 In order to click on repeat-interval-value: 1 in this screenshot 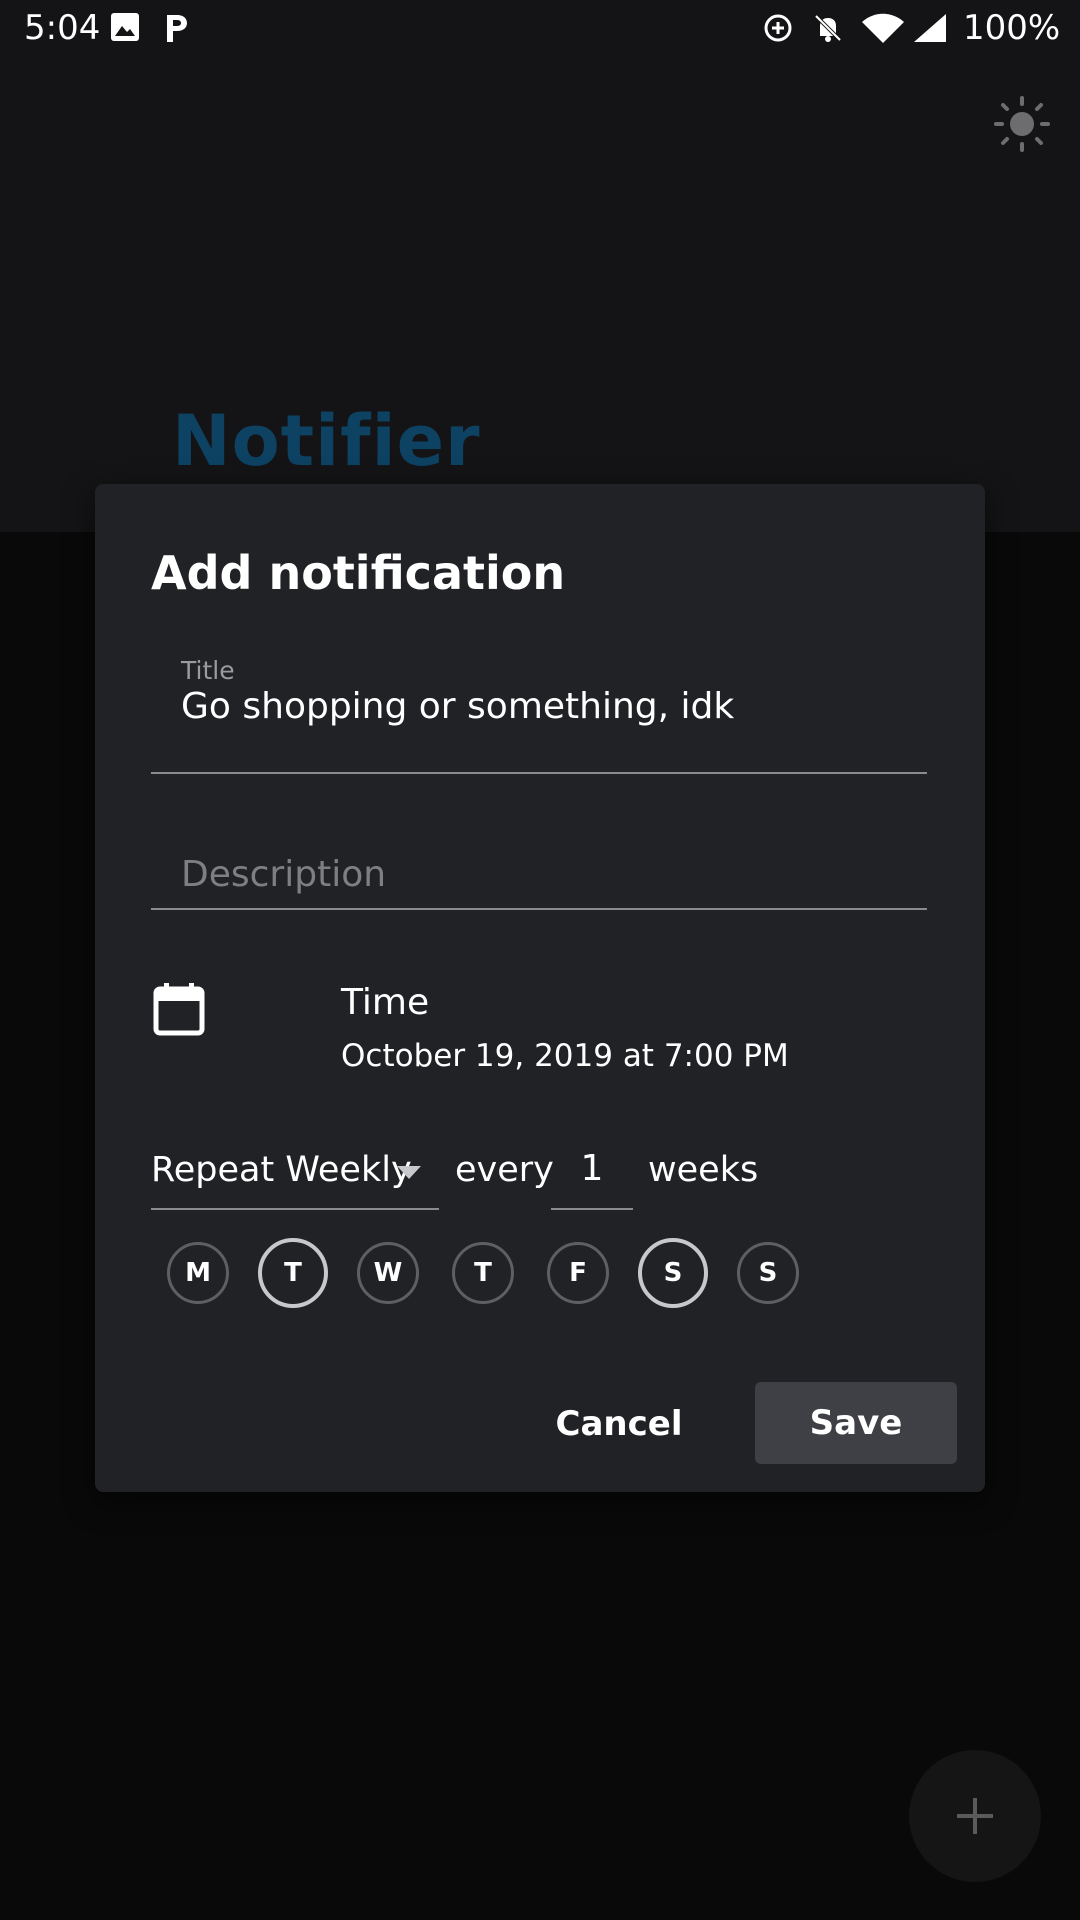, I will do `click(592, 1168)`.